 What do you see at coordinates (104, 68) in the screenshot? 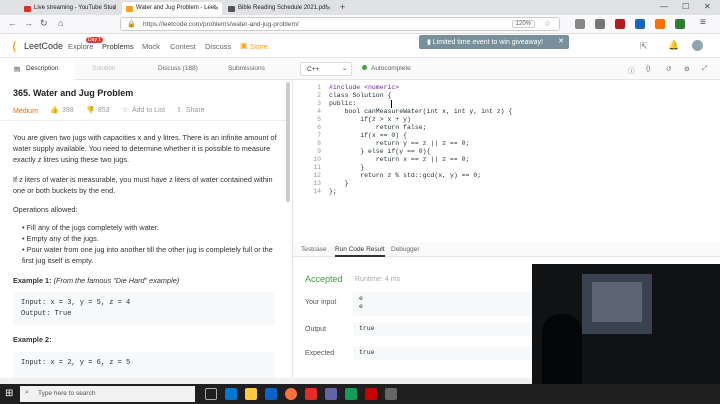
I see `tab-solution: Solution` at bounding box center [104, 68].